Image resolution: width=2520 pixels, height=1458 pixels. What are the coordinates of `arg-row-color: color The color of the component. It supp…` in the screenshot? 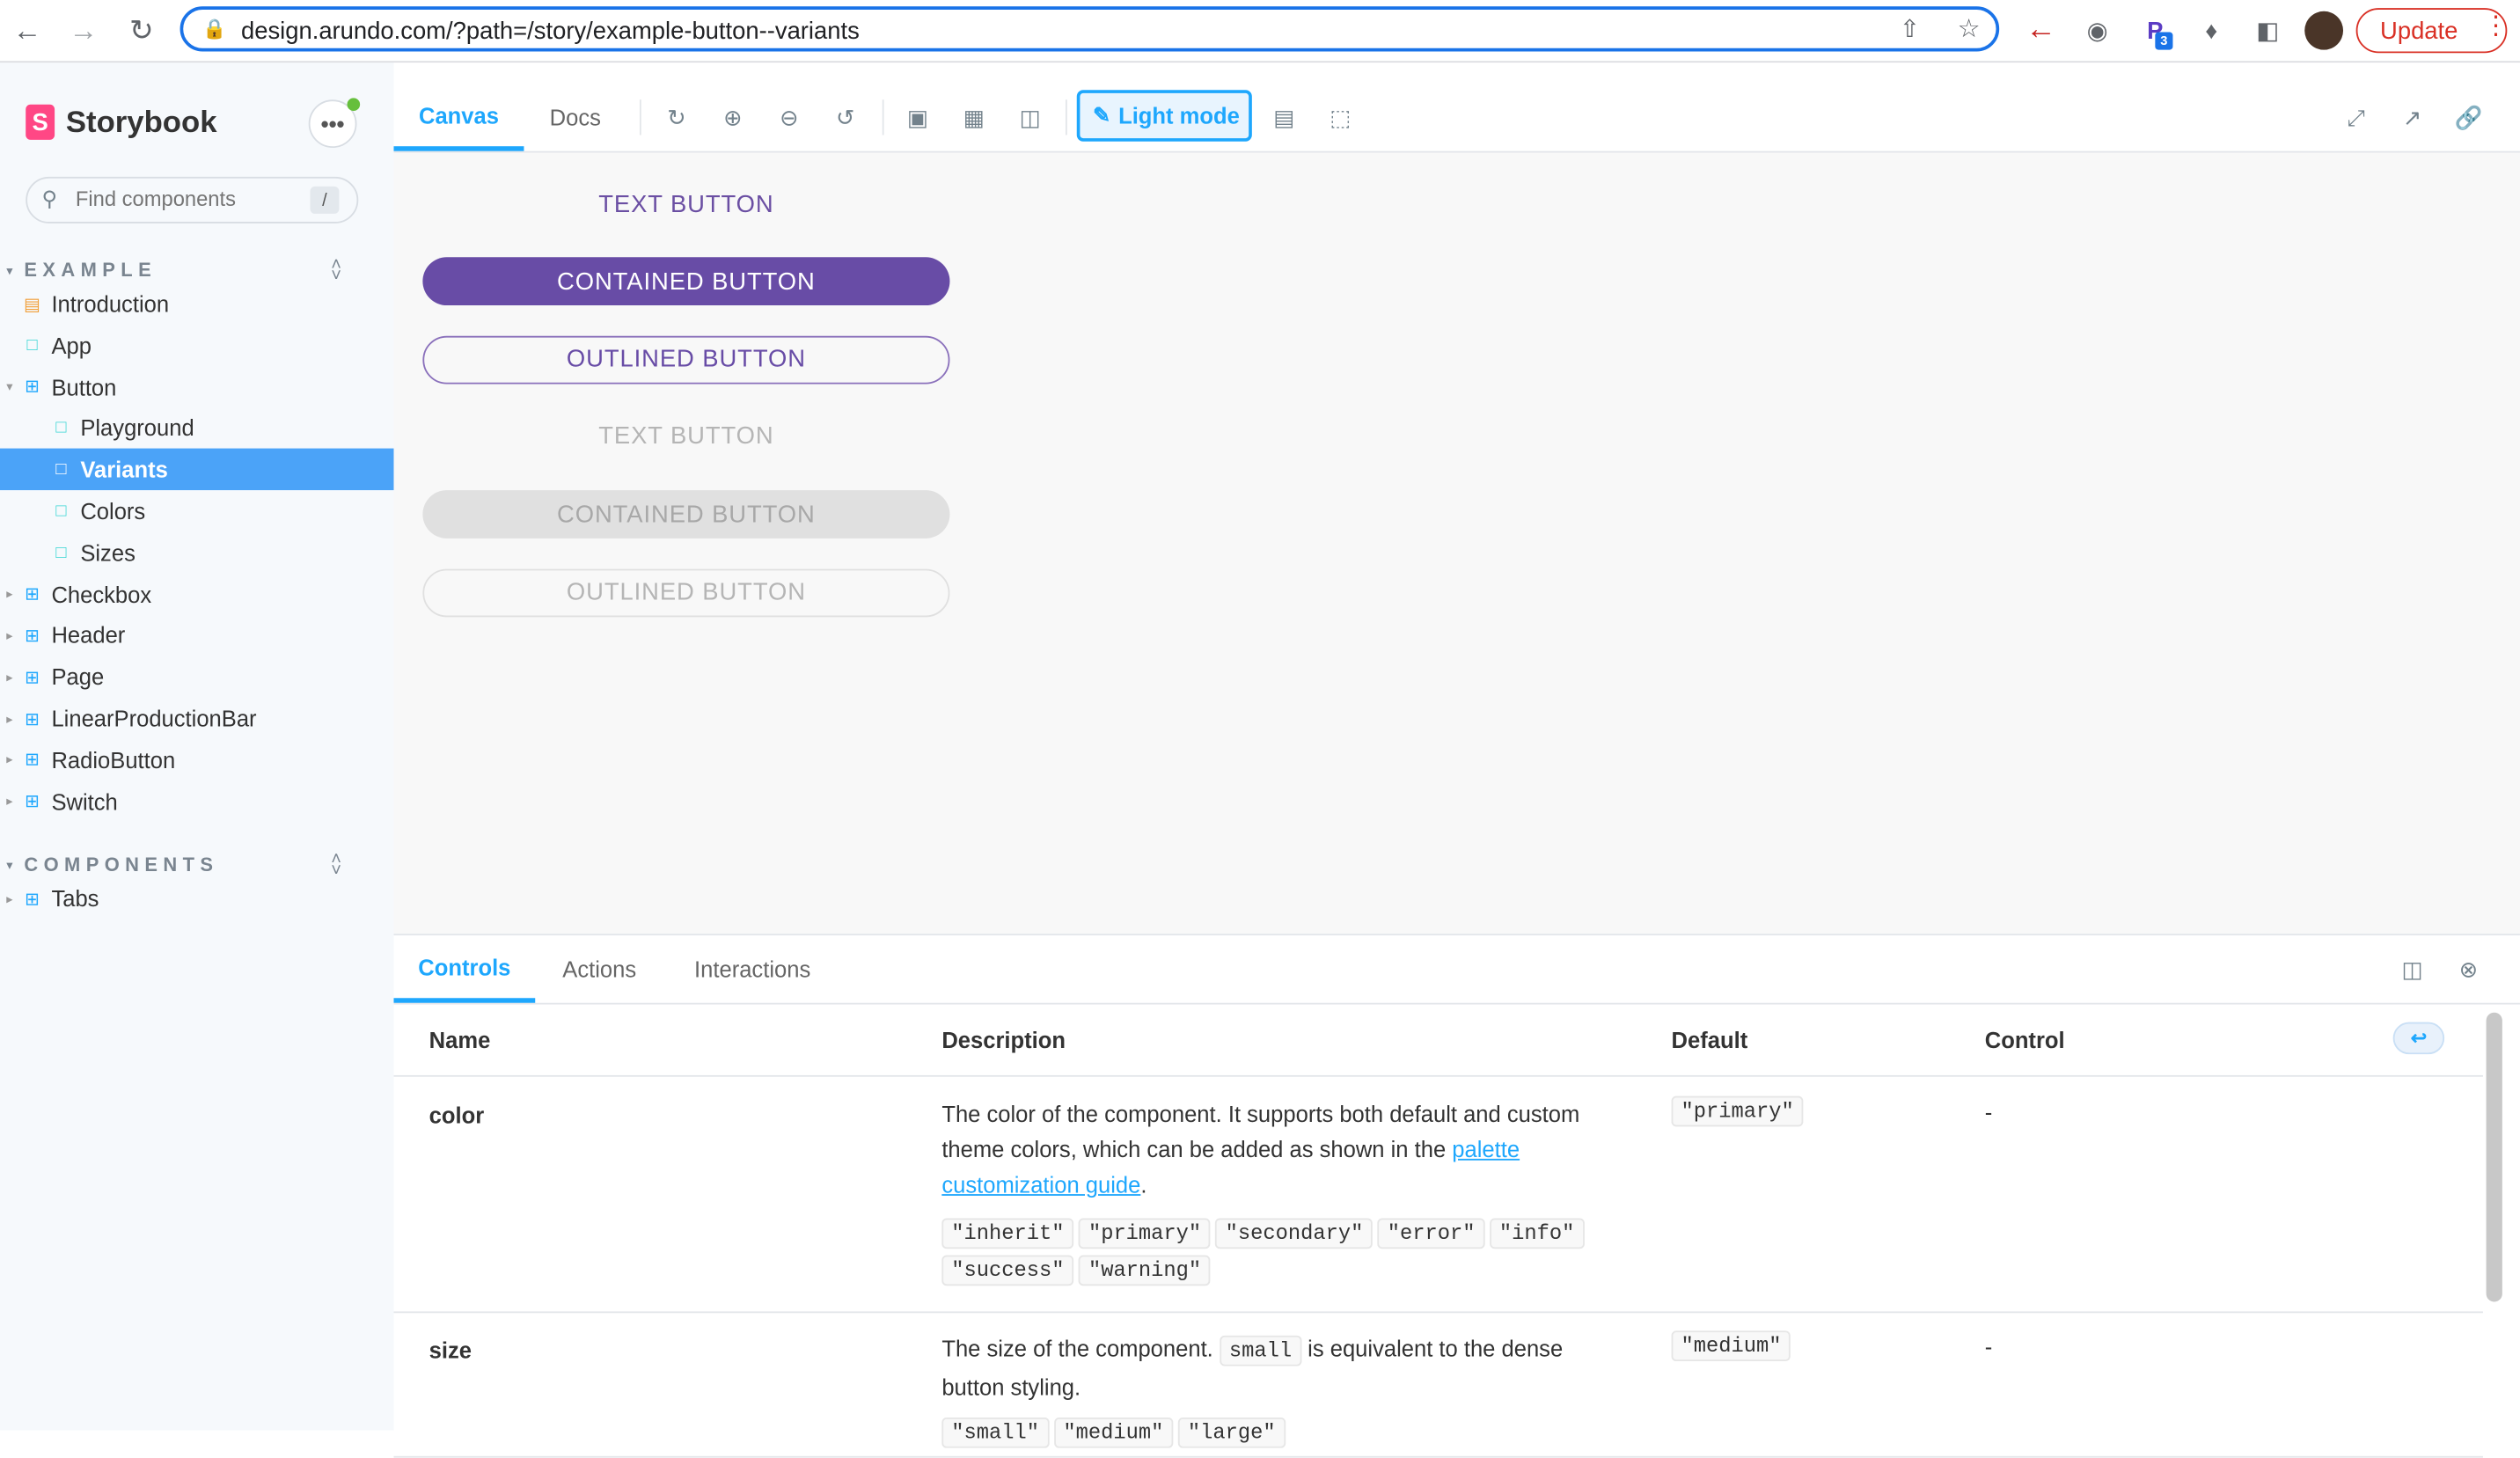 It's located at (1438, 1195).